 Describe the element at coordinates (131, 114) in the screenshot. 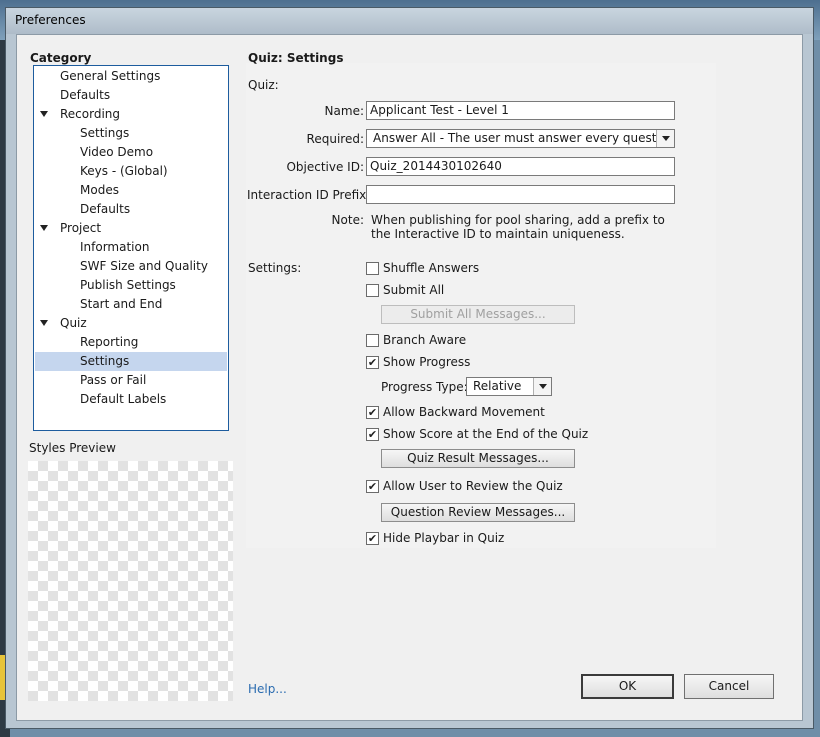

I see `tree-item-recording: Recording` at that location.